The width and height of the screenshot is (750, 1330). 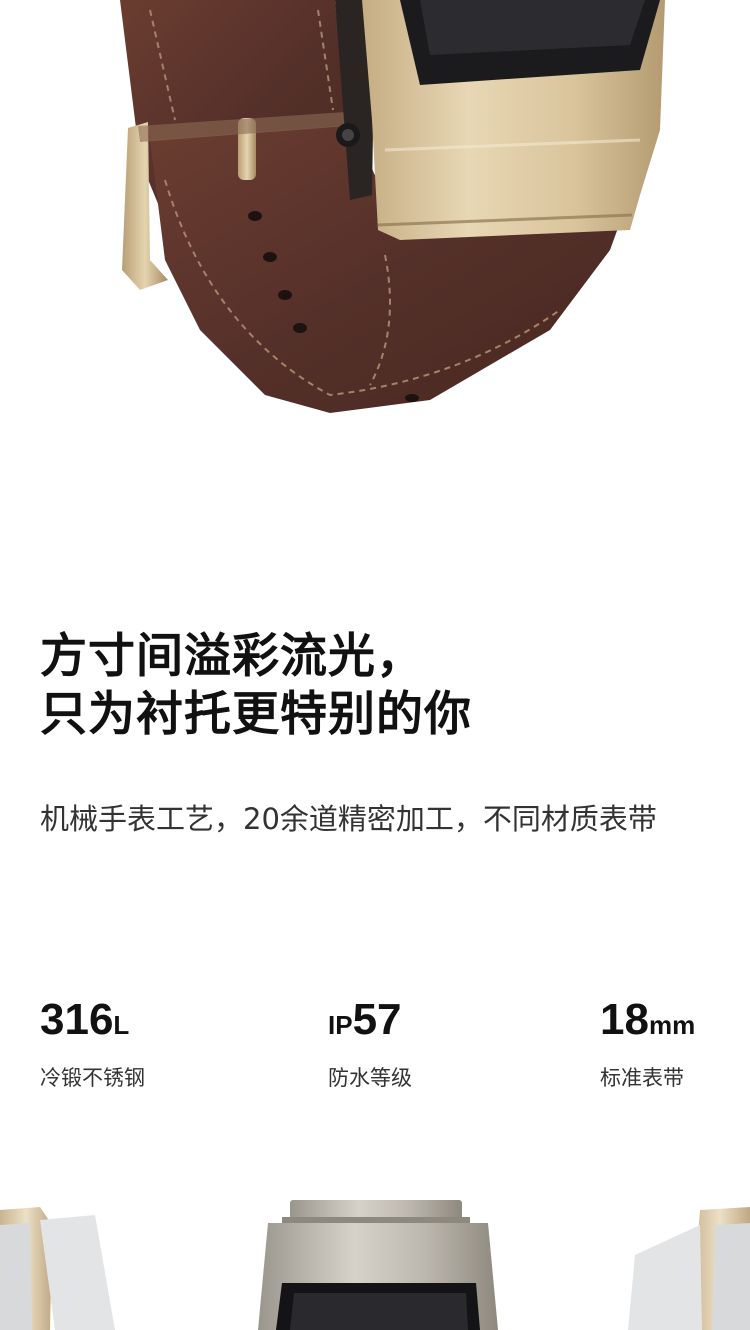 I want to click on headline: 方寸间溢彩流光， 只为衬托更特别的你, so click(x=256, y=686).